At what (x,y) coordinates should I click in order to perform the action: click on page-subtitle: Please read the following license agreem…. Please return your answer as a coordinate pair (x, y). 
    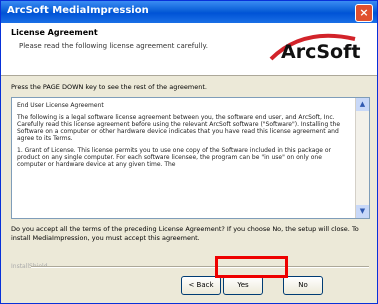
    Looking at the image, I should click on (113, 46).